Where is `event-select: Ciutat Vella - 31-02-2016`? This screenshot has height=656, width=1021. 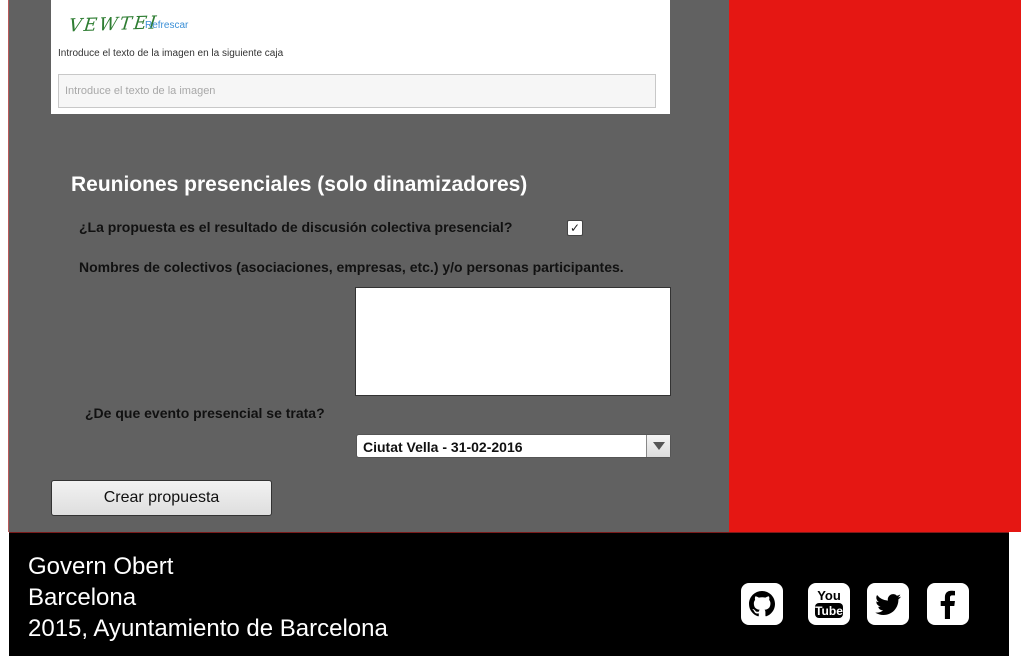
event-select: Ciutat Vella - 31-02-2016 is located at coordinates (513, 446).